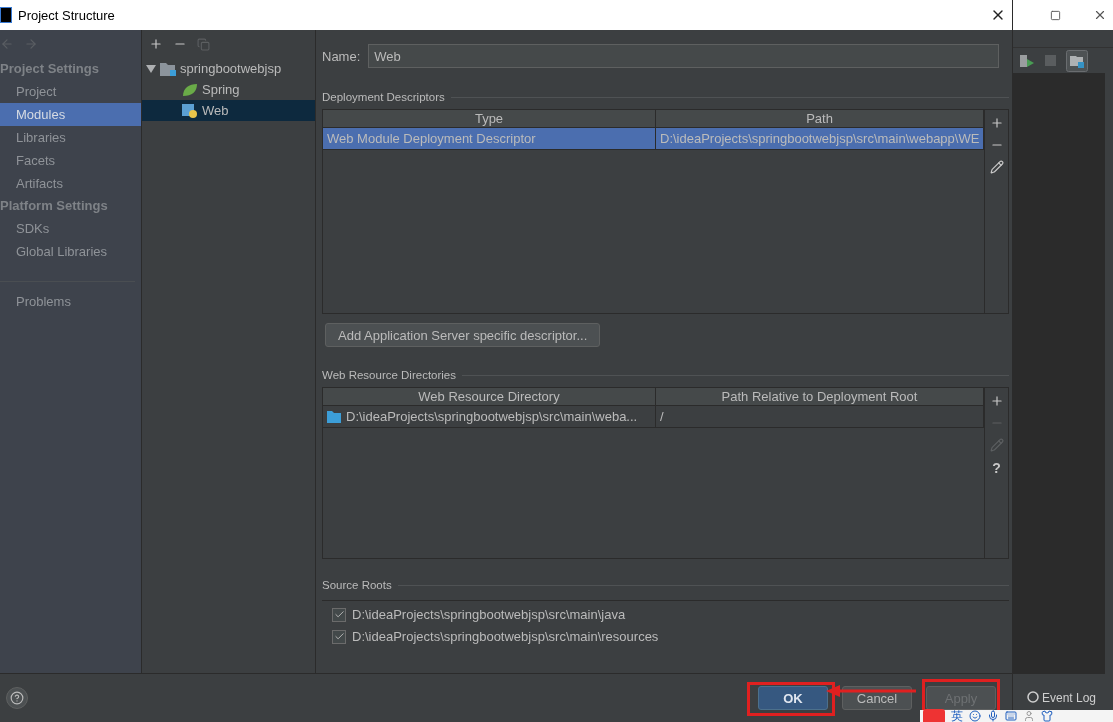 The height and width of the screenshot is (722, 1113). What do you see at coordinates (383, 97) in the screenshot?
I see `section-title: Deployment Descriptors` at bounding box center [383, 97].